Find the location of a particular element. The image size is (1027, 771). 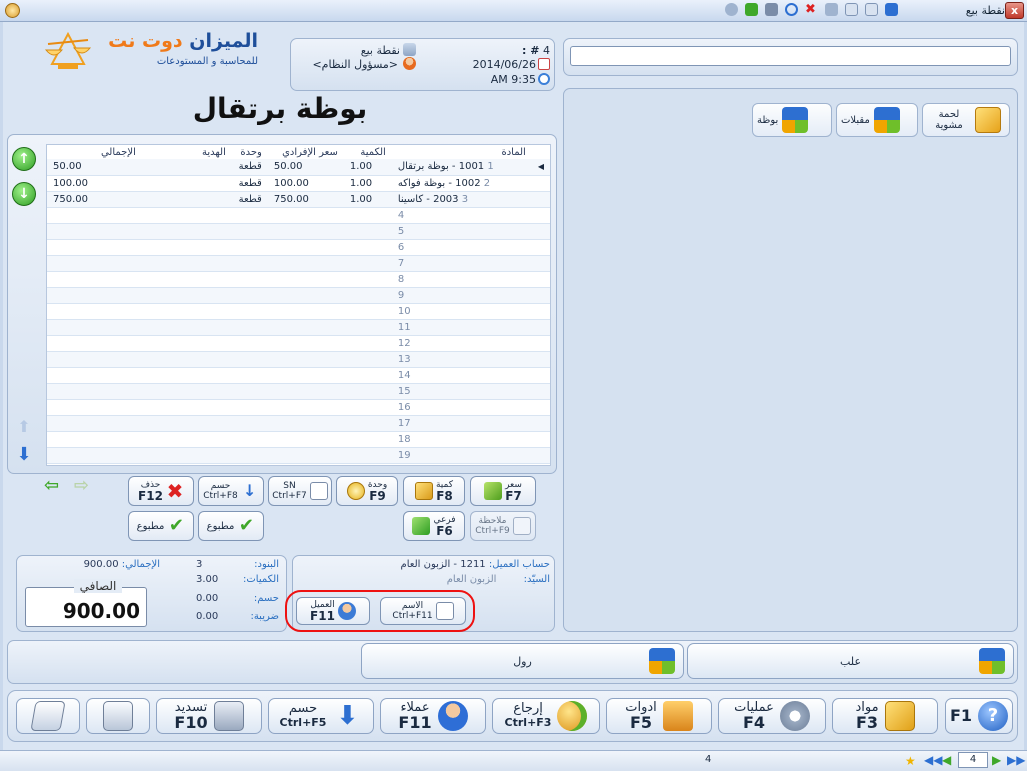

table-row: 15 is located at coordinates (298, 391).